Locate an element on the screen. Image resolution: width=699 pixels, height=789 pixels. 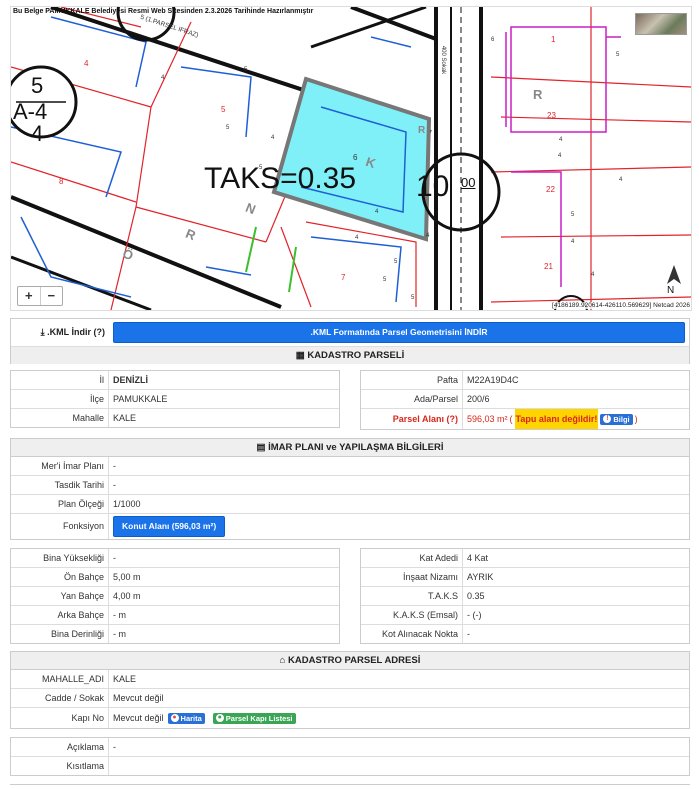
table-row: MAHALLE_ADI KALE is located at coordinates (350, 679).